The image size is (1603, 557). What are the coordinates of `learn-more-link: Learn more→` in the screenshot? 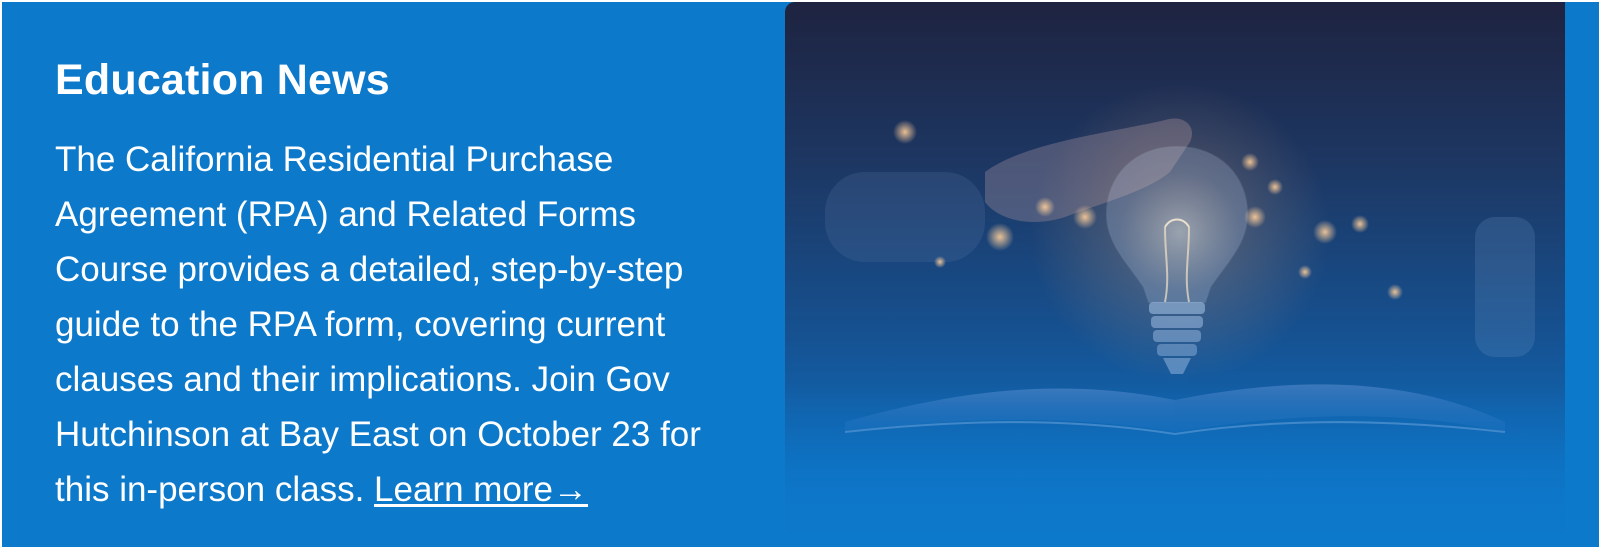 It's located at (481, 489).